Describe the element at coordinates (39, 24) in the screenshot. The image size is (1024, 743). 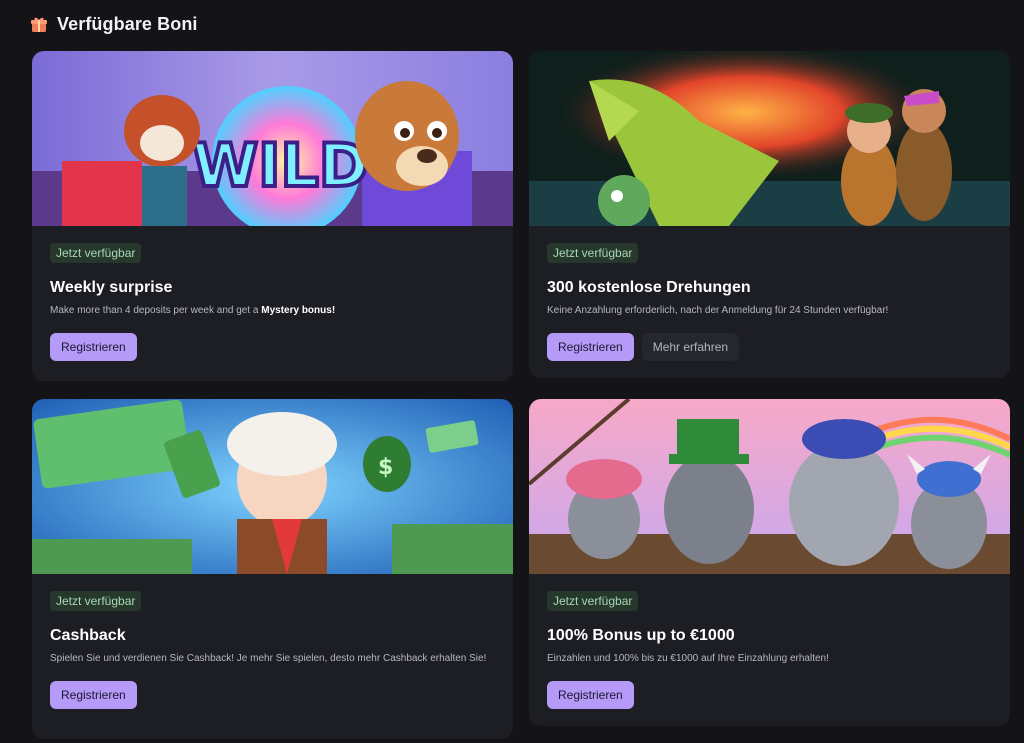
I see `gift-icon` at that location.